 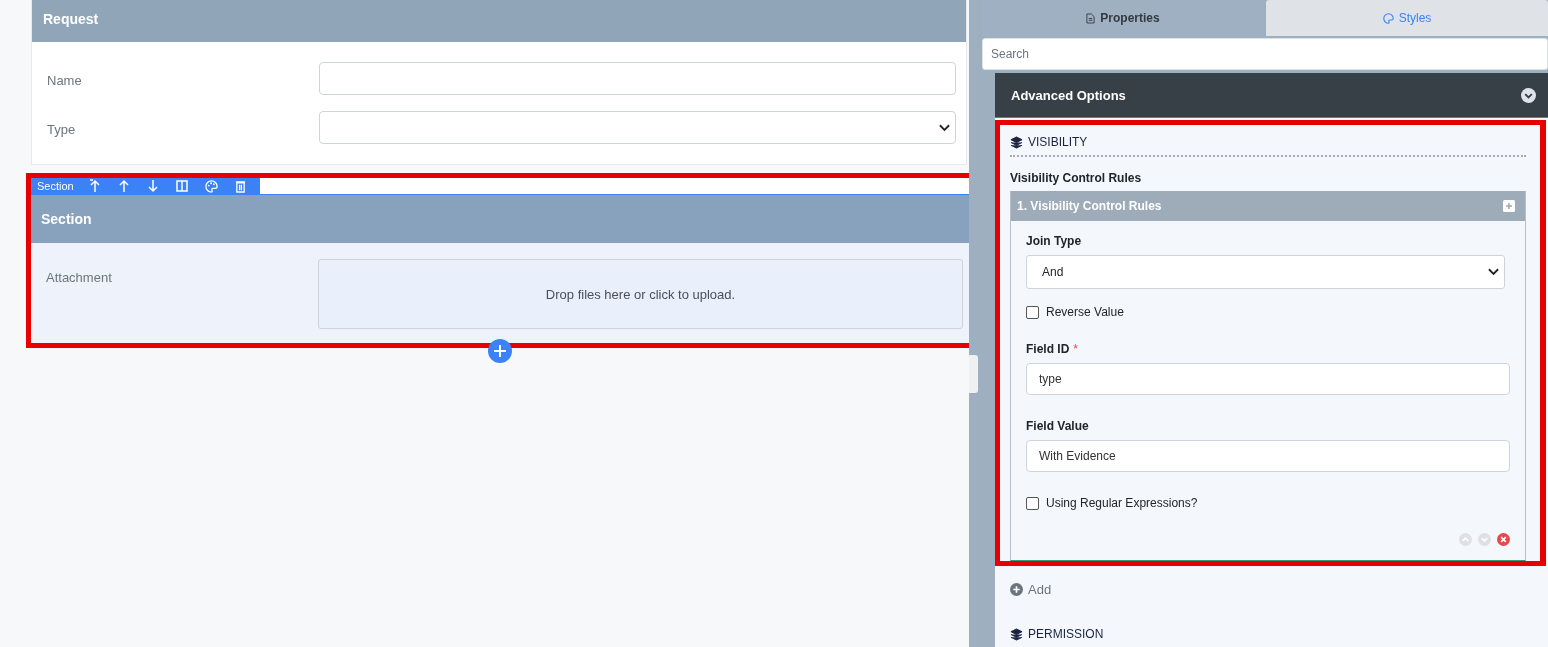 What do you see at coordinates (1528, 95) in the screenshot?
I see `chevron-down-circle-icon` at bounding box center [1528, 95].